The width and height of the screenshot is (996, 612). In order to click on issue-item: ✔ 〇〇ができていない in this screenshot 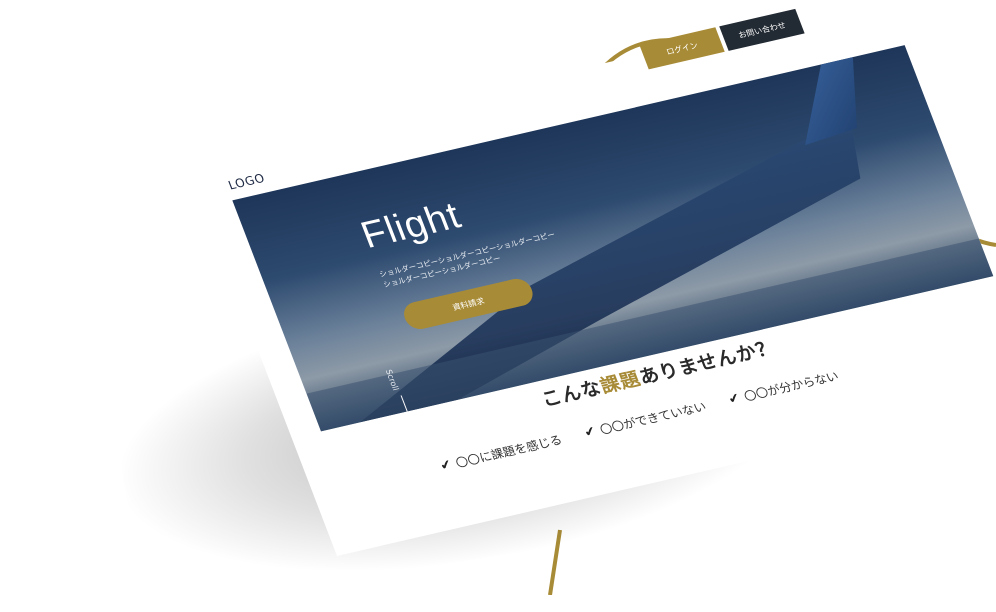, I will do `click(645, 420)`.